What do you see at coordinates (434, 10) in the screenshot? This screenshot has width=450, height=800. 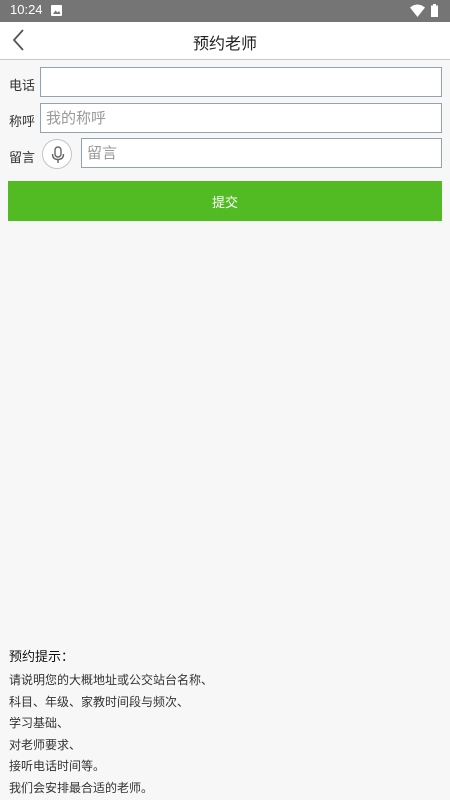 I see `battery-icon` at bounding box center [434, 10].